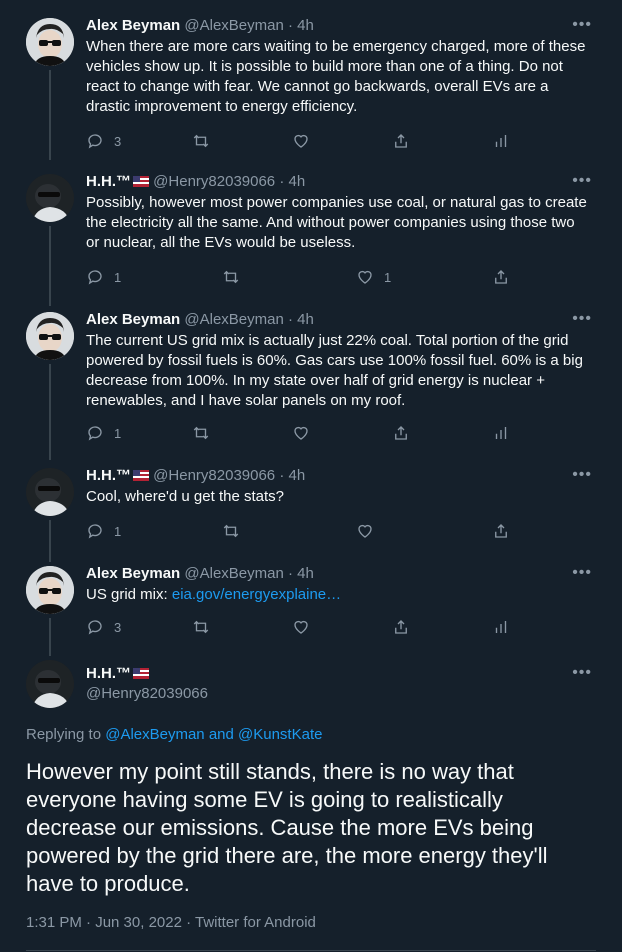 The image size is (622, 952). I want to click on tweet-text: Cool, where'd u get the stats?, so click(185, 496).